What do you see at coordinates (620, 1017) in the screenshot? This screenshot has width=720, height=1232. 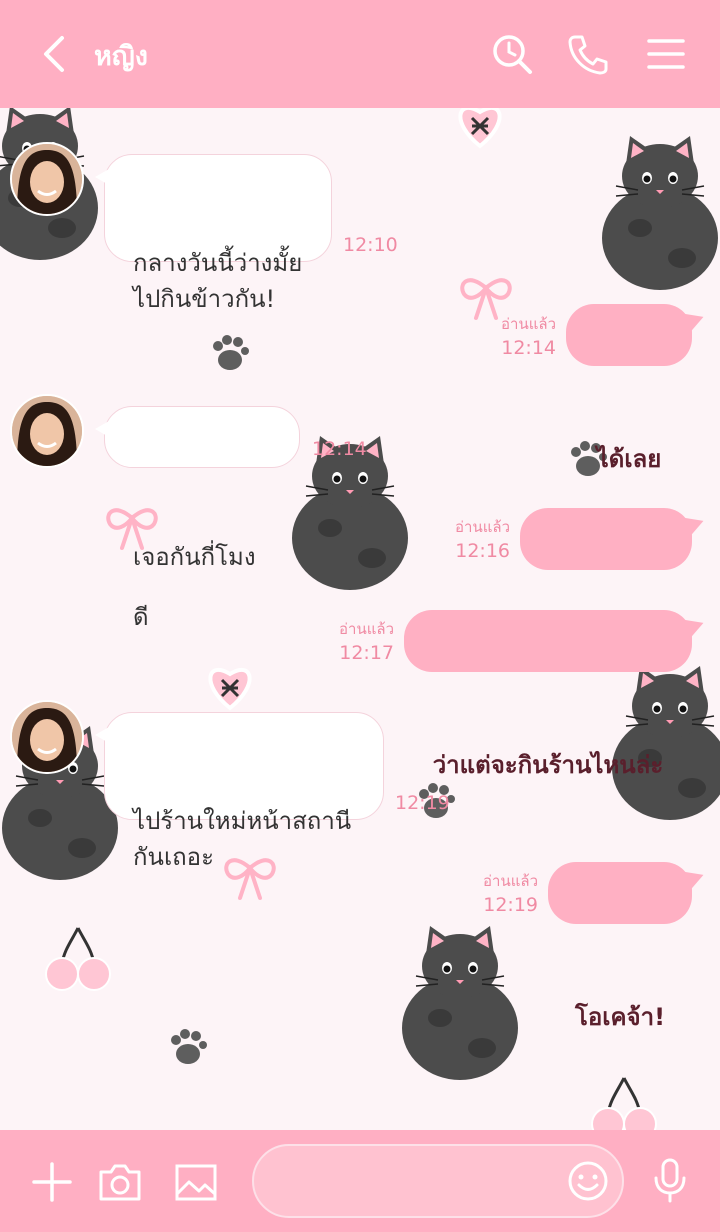 I see `message-text: โอเคจ้า!` at bounding box center [620, 1017].